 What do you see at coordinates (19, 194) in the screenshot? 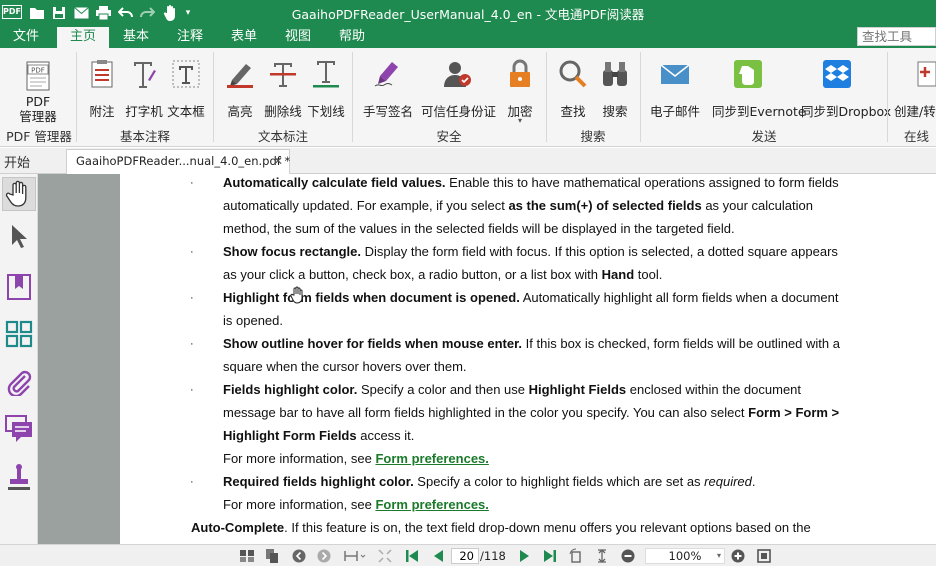
I see `hand-tool-button` at bounding box center [19, 194].